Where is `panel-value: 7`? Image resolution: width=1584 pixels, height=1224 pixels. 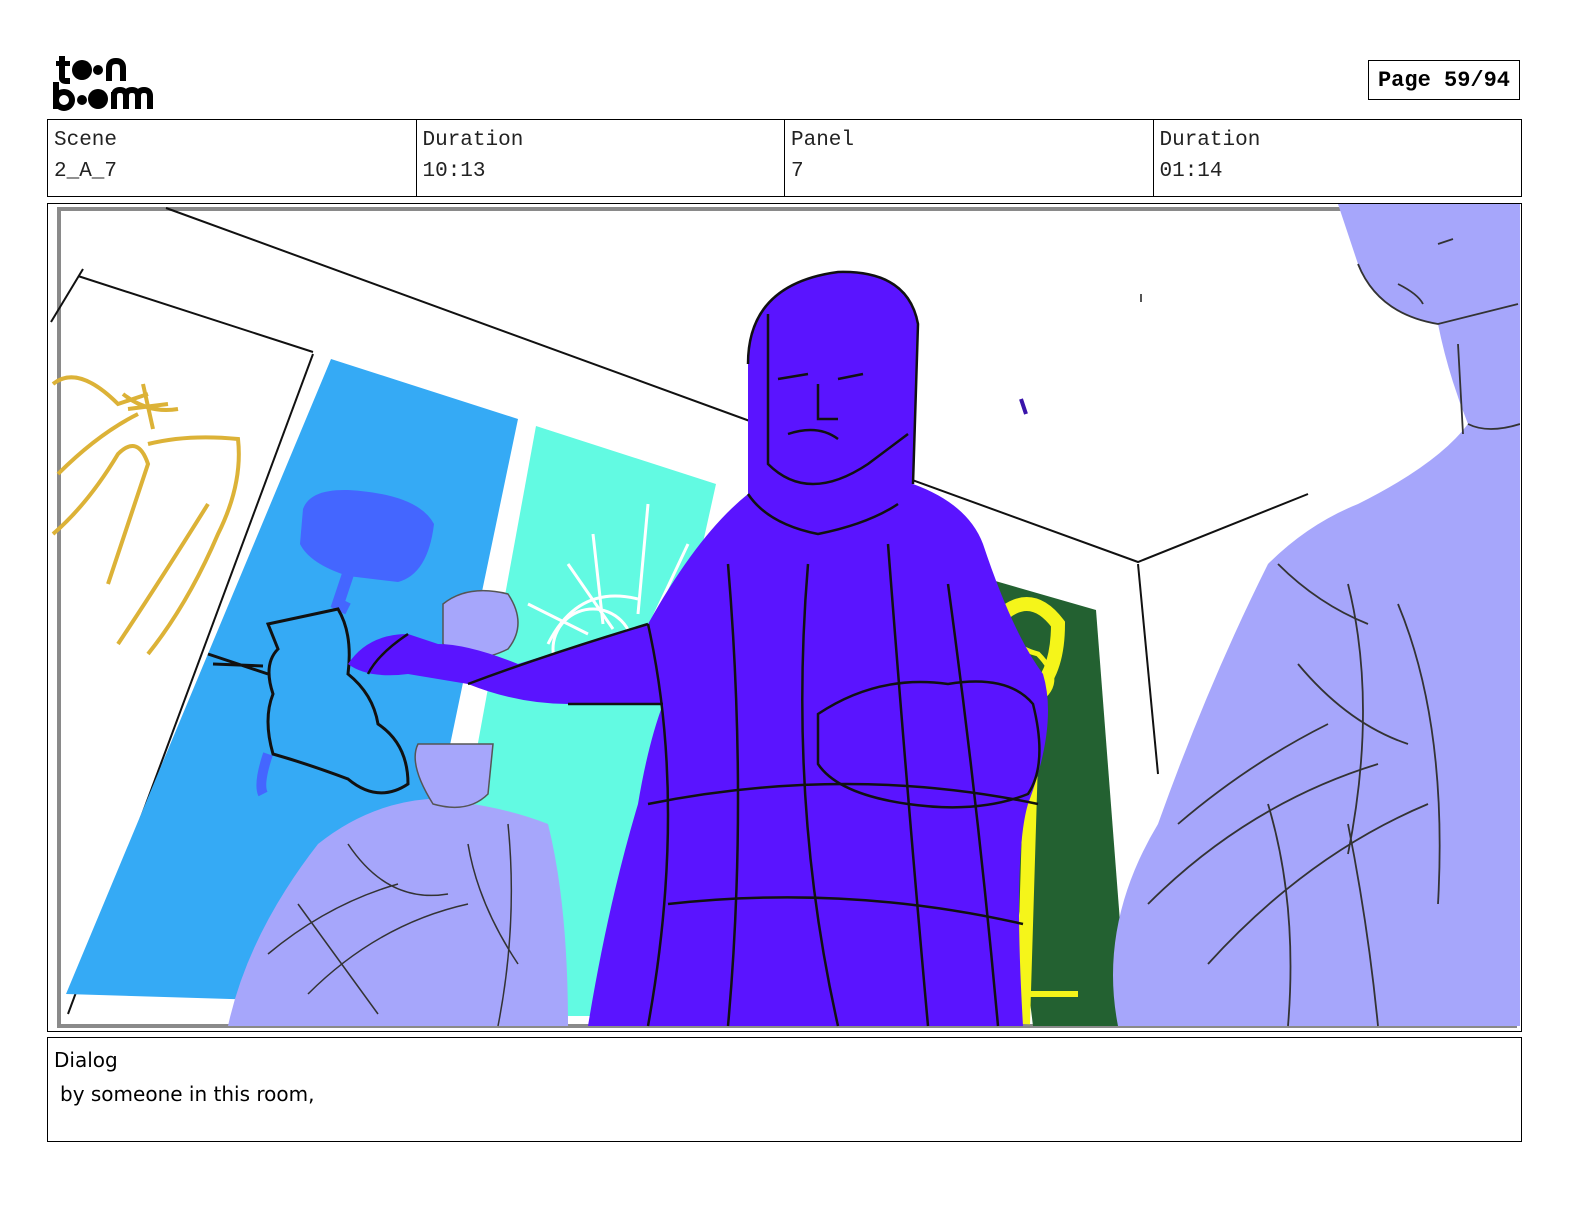
panel-value: 7 is located at coordinates (797, 171).